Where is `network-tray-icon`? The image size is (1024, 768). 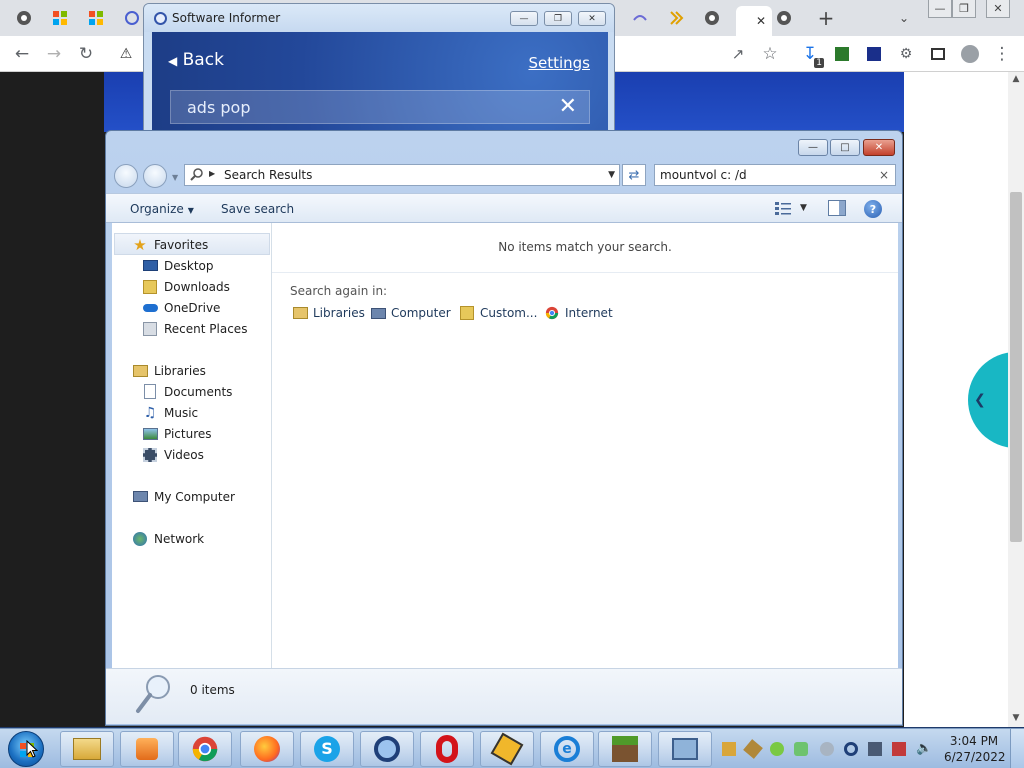
network-tray-icon is located at coordinates (875, 749).